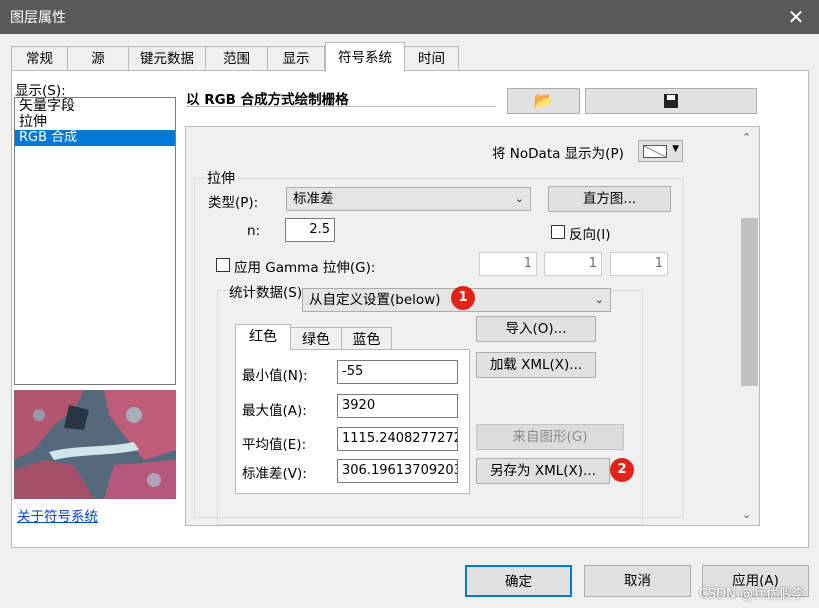 This screenshot has width=819, height=608. Describe the element at coordinates (408, 199) in the screenshot. I see `stretch-type-select: 标准差 ⌄` at that location.